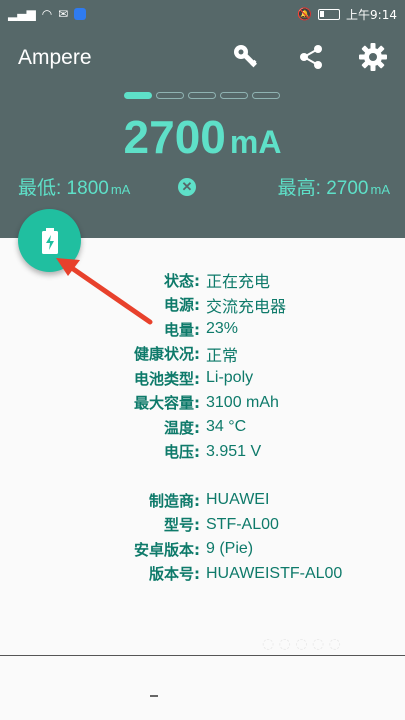 The width and height of the screenshot is (405, 720). I want to click on shield-icon, so click(80, 14).